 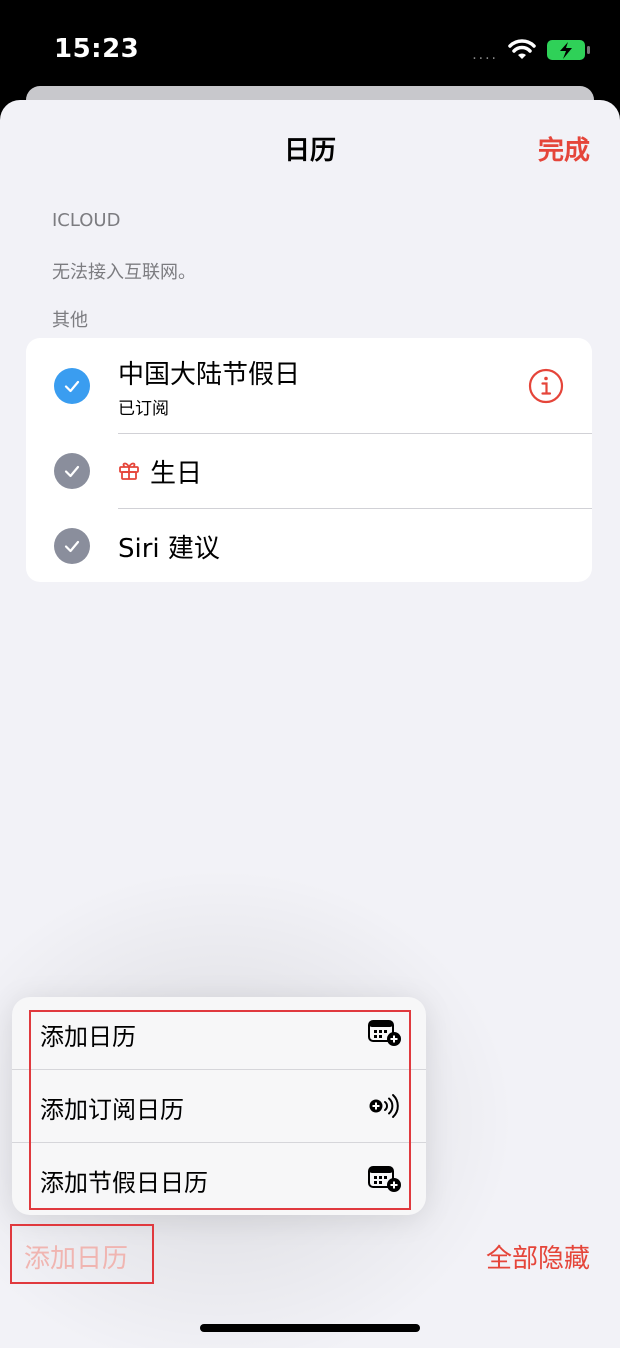 I want to click on status-time: 15:23, so click(x=97, y=49).